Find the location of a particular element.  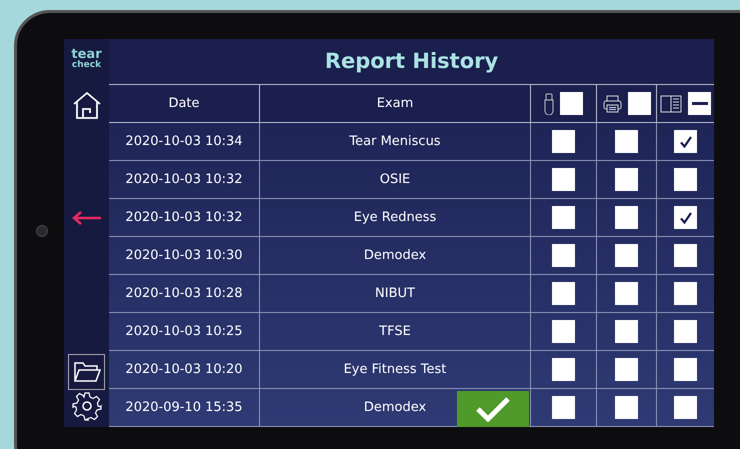

folder-icon is located at coordinates (86, 372).